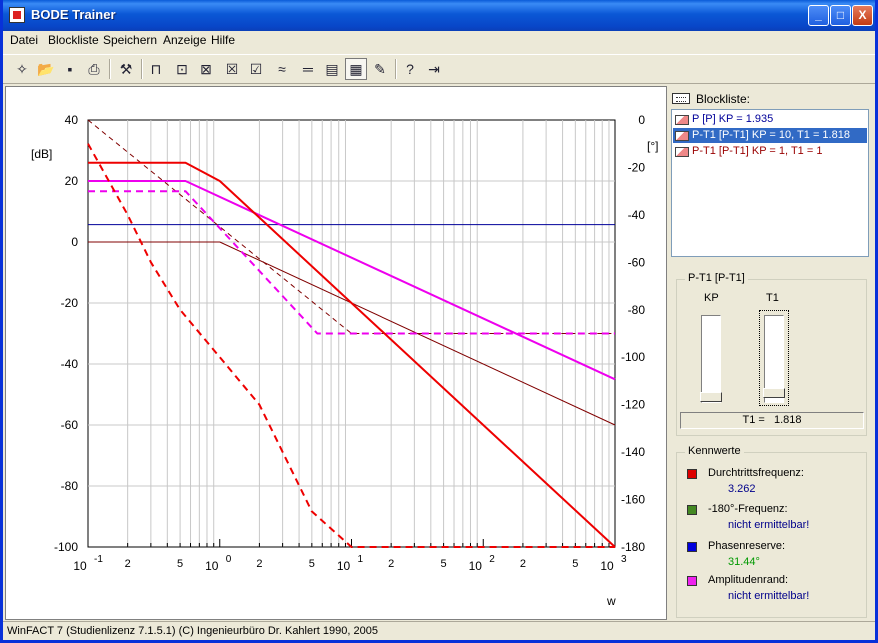  What do you see at coordinates (862, 15) in the screenshot?
I see `close-button: X` at bounding box center [862, 15].